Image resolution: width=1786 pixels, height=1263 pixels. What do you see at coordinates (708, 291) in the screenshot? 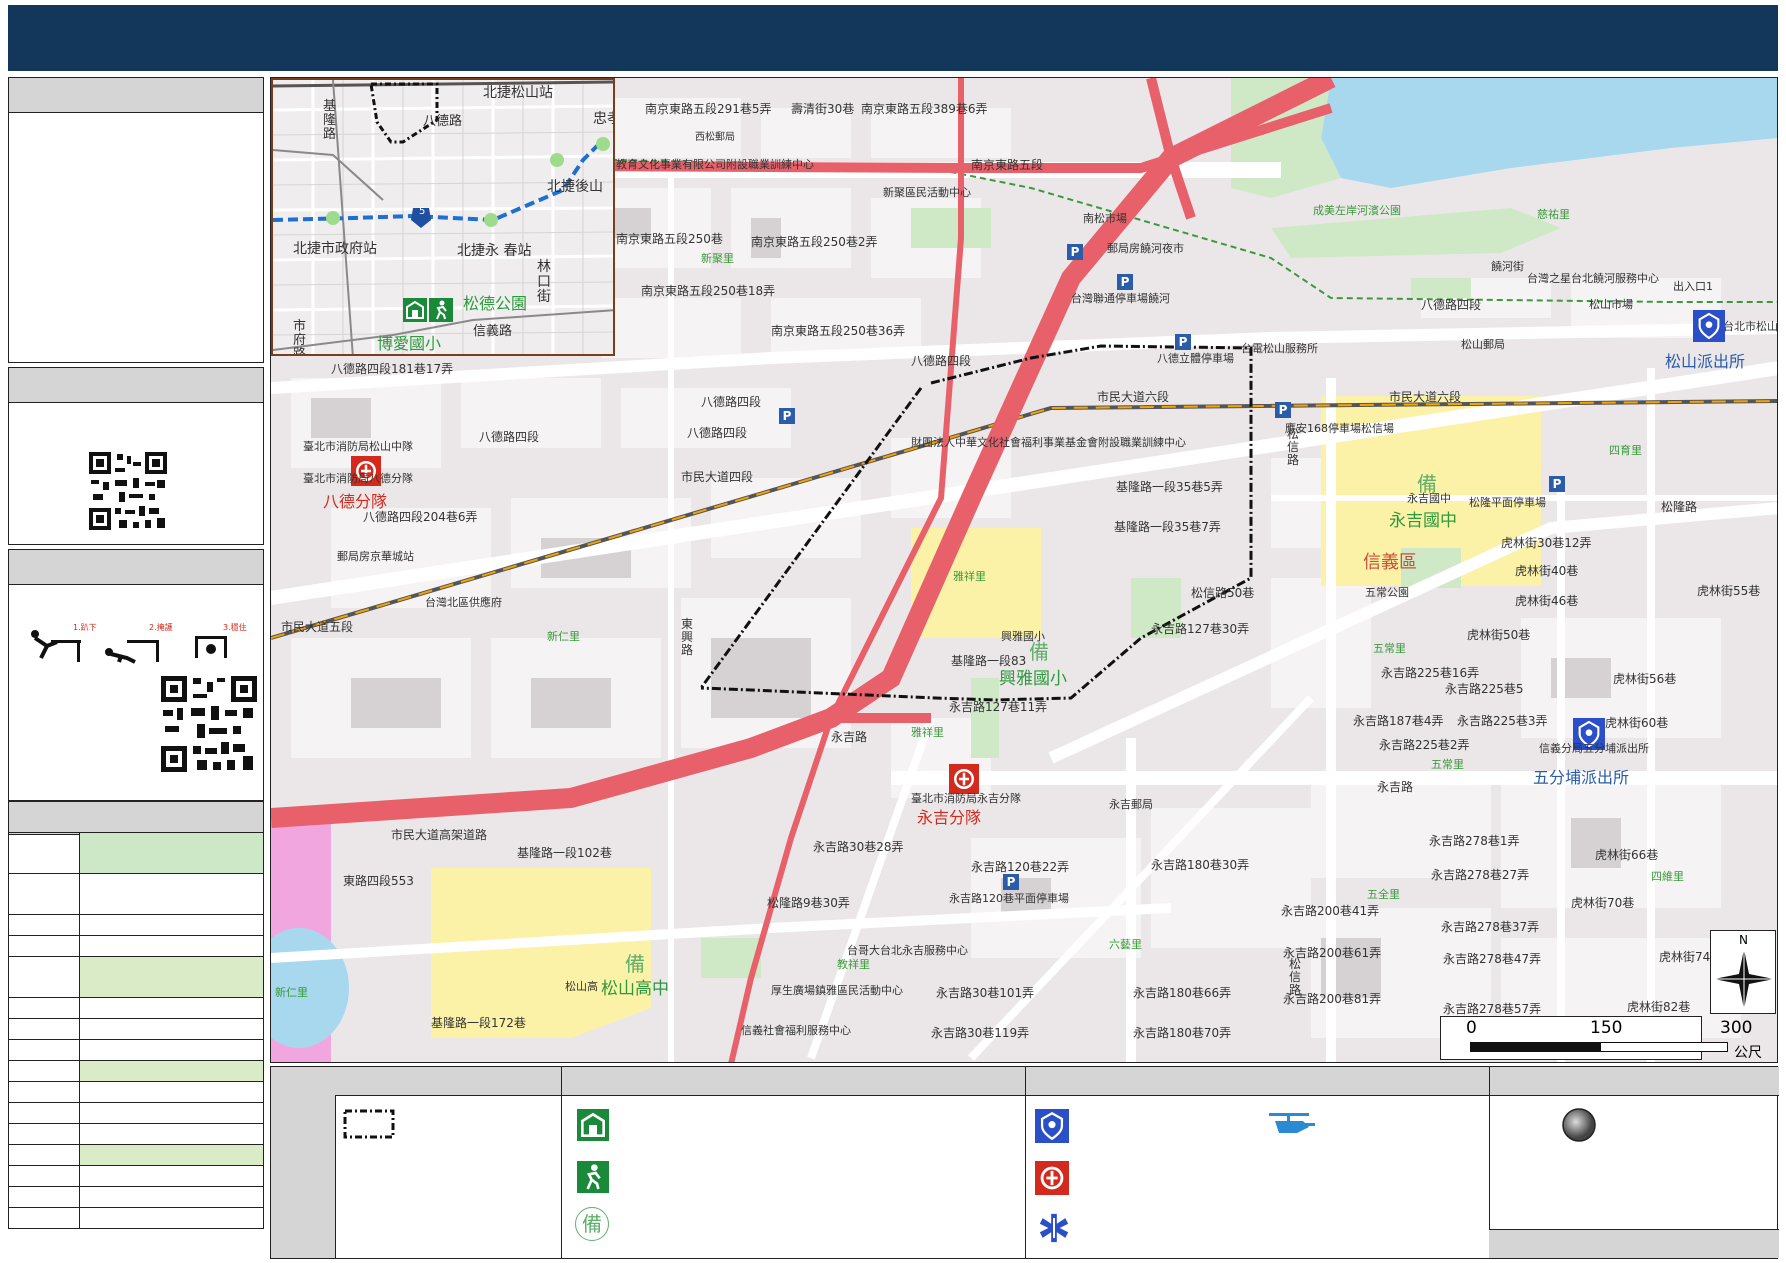
I see `map-label: 南京東路五段250巷18弄` at bounding box center [708, 291].